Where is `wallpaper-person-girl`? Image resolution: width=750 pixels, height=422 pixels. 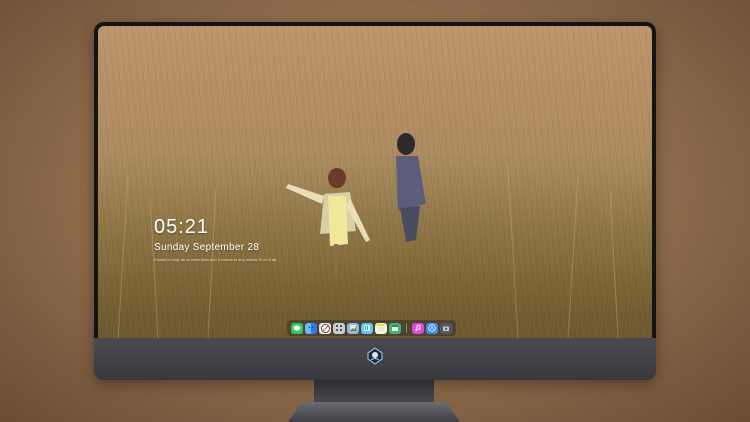
wallpaper-person-girl is located at coordinates (328, 221).